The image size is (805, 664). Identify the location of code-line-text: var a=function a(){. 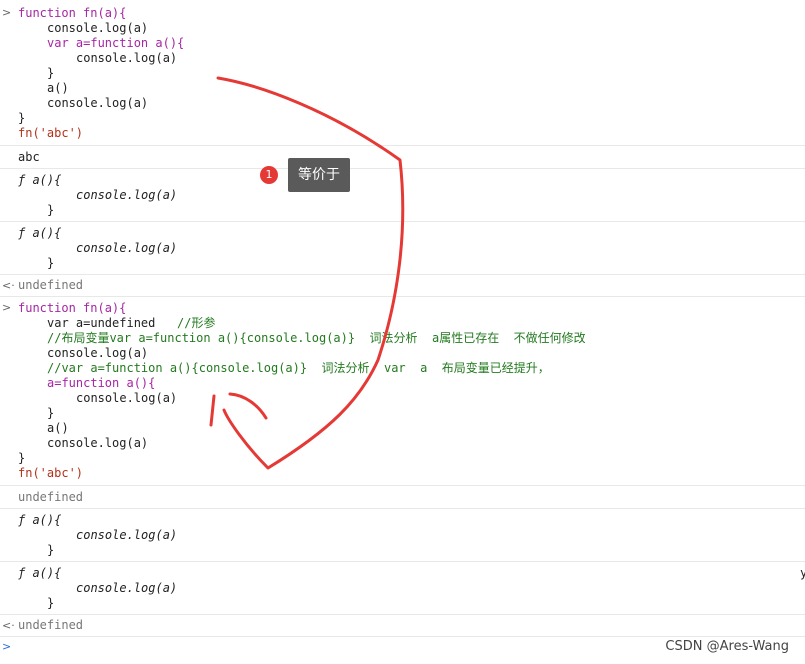
(116, 43).